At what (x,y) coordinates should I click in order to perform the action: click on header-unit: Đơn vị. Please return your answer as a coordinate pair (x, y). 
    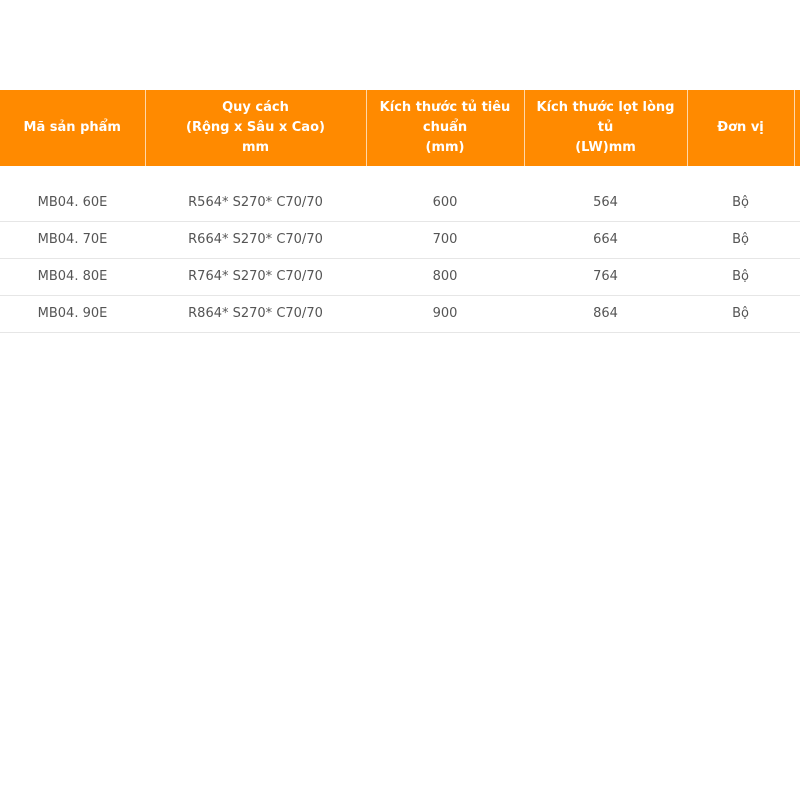
    Looking at the image, I should click on (741, 128).